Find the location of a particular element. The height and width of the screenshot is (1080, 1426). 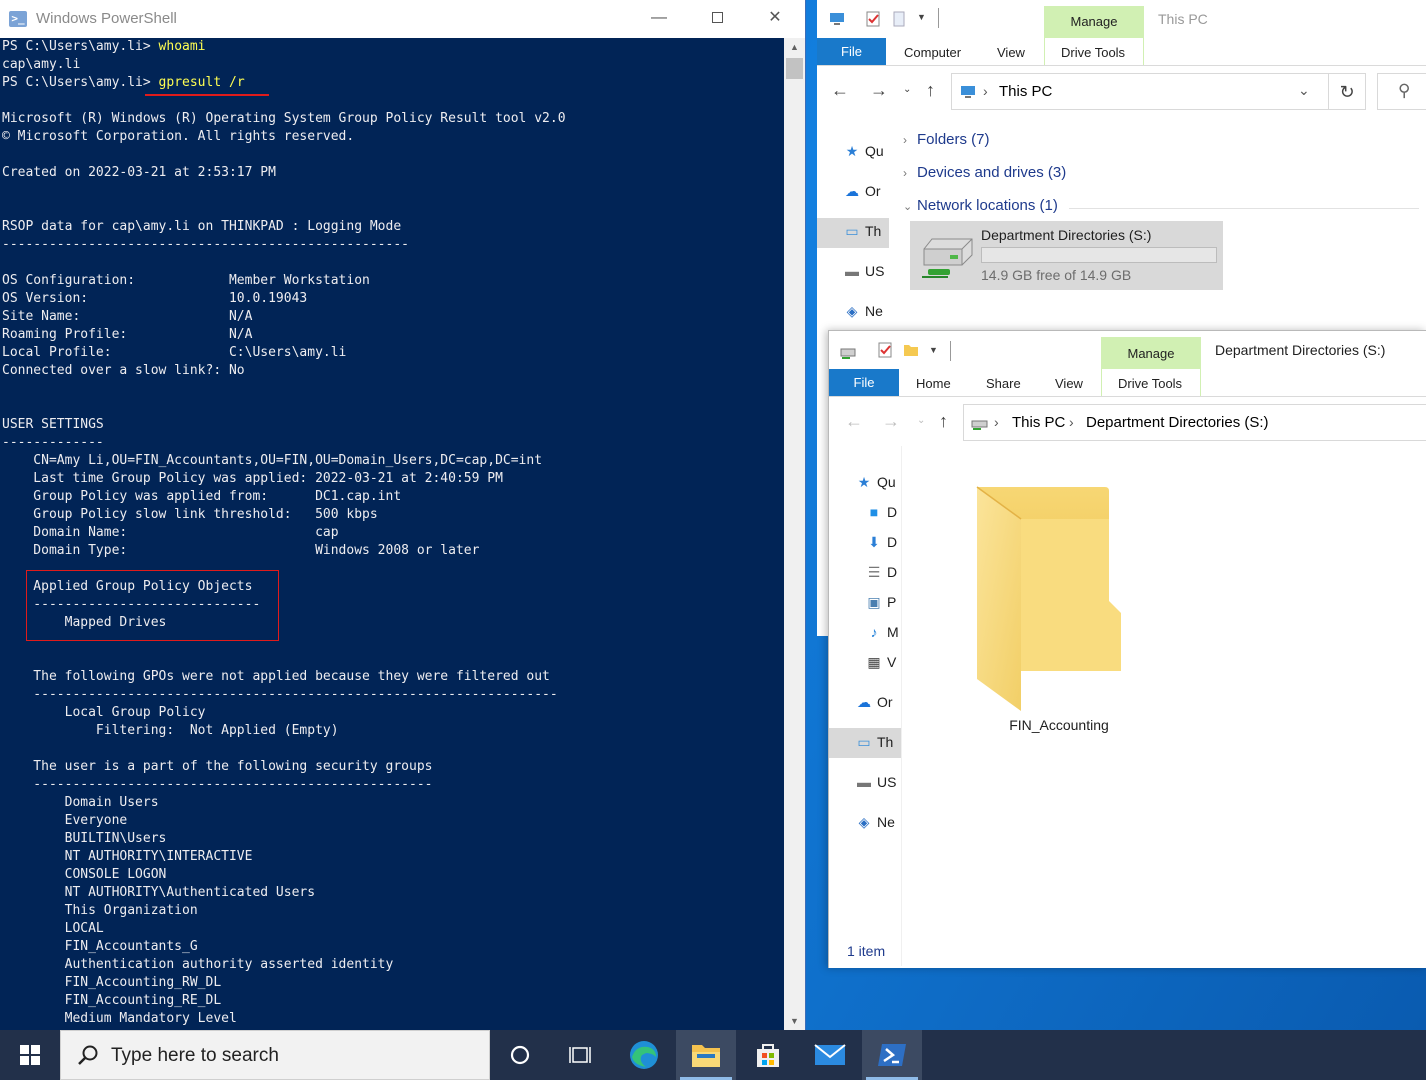

console-line: CONSOLE LOGON is located at coordinates (84, 874).